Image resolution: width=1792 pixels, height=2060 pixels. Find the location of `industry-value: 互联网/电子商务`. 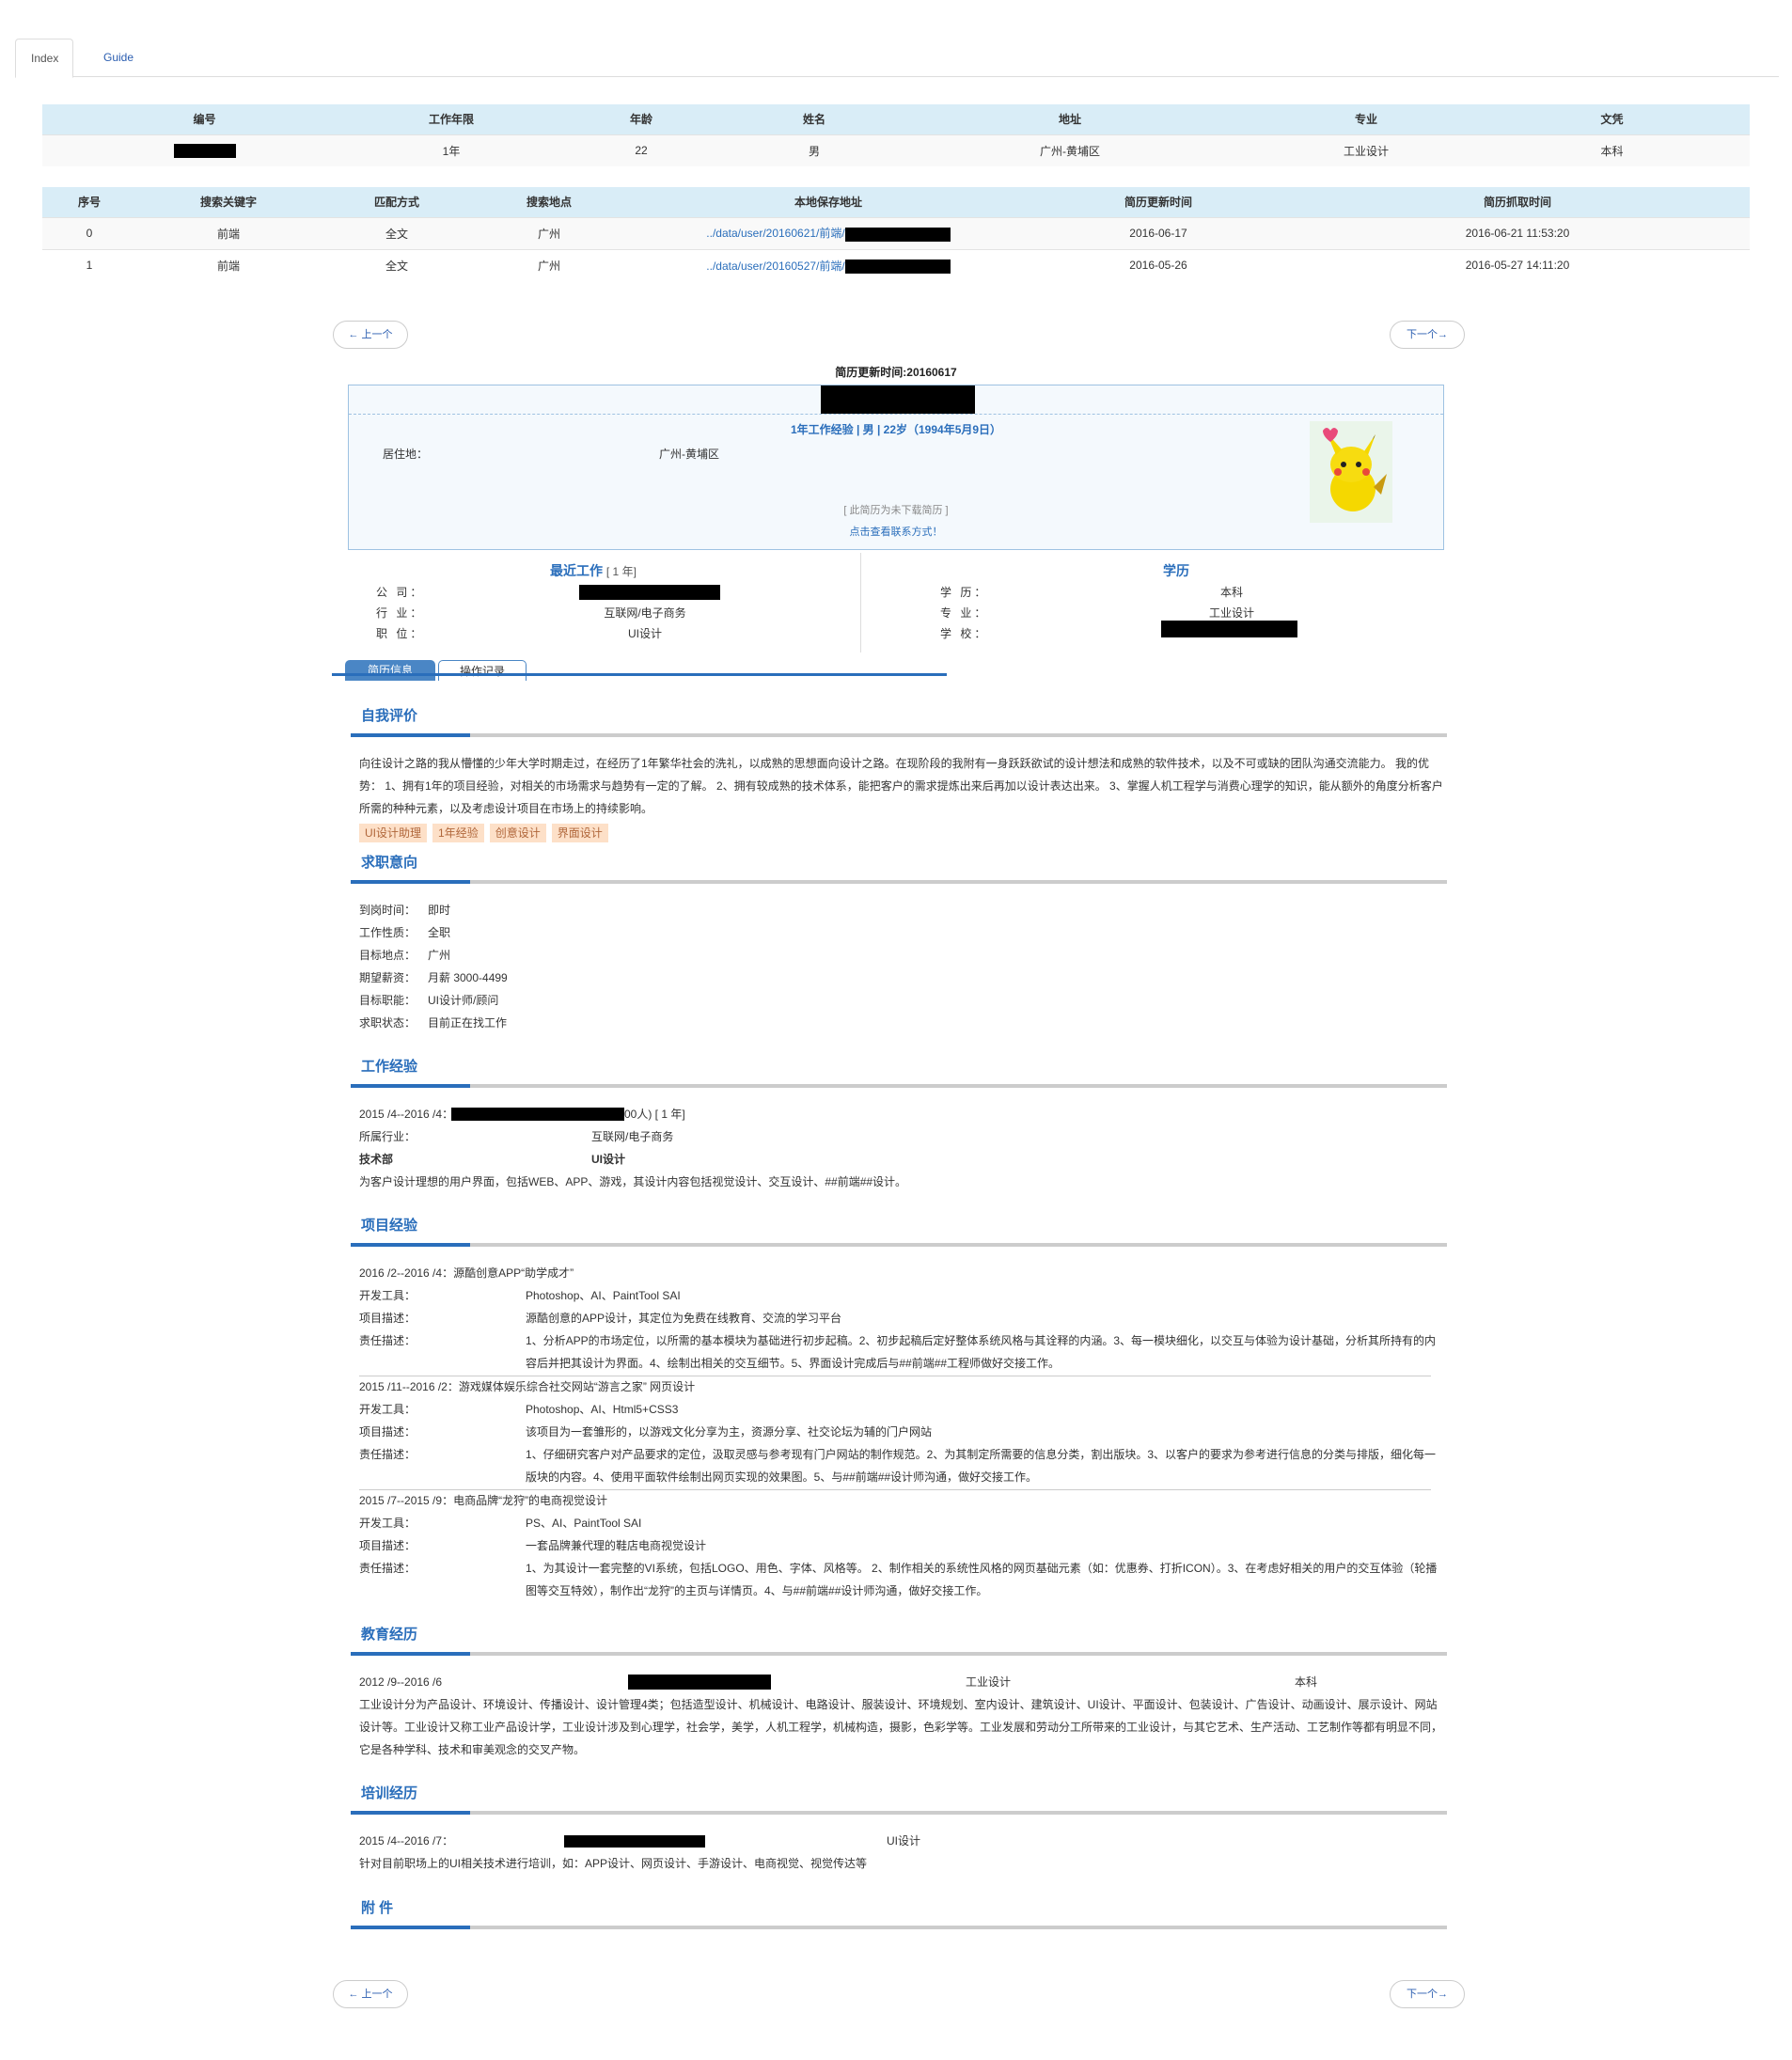

industry-value: 互联网/电子商务 is located at coordinates (645, 613).